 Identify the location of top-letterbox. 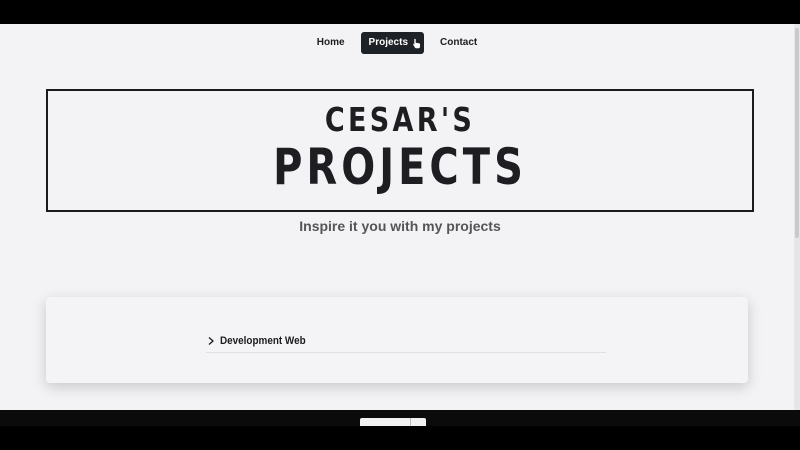
(400, 12).